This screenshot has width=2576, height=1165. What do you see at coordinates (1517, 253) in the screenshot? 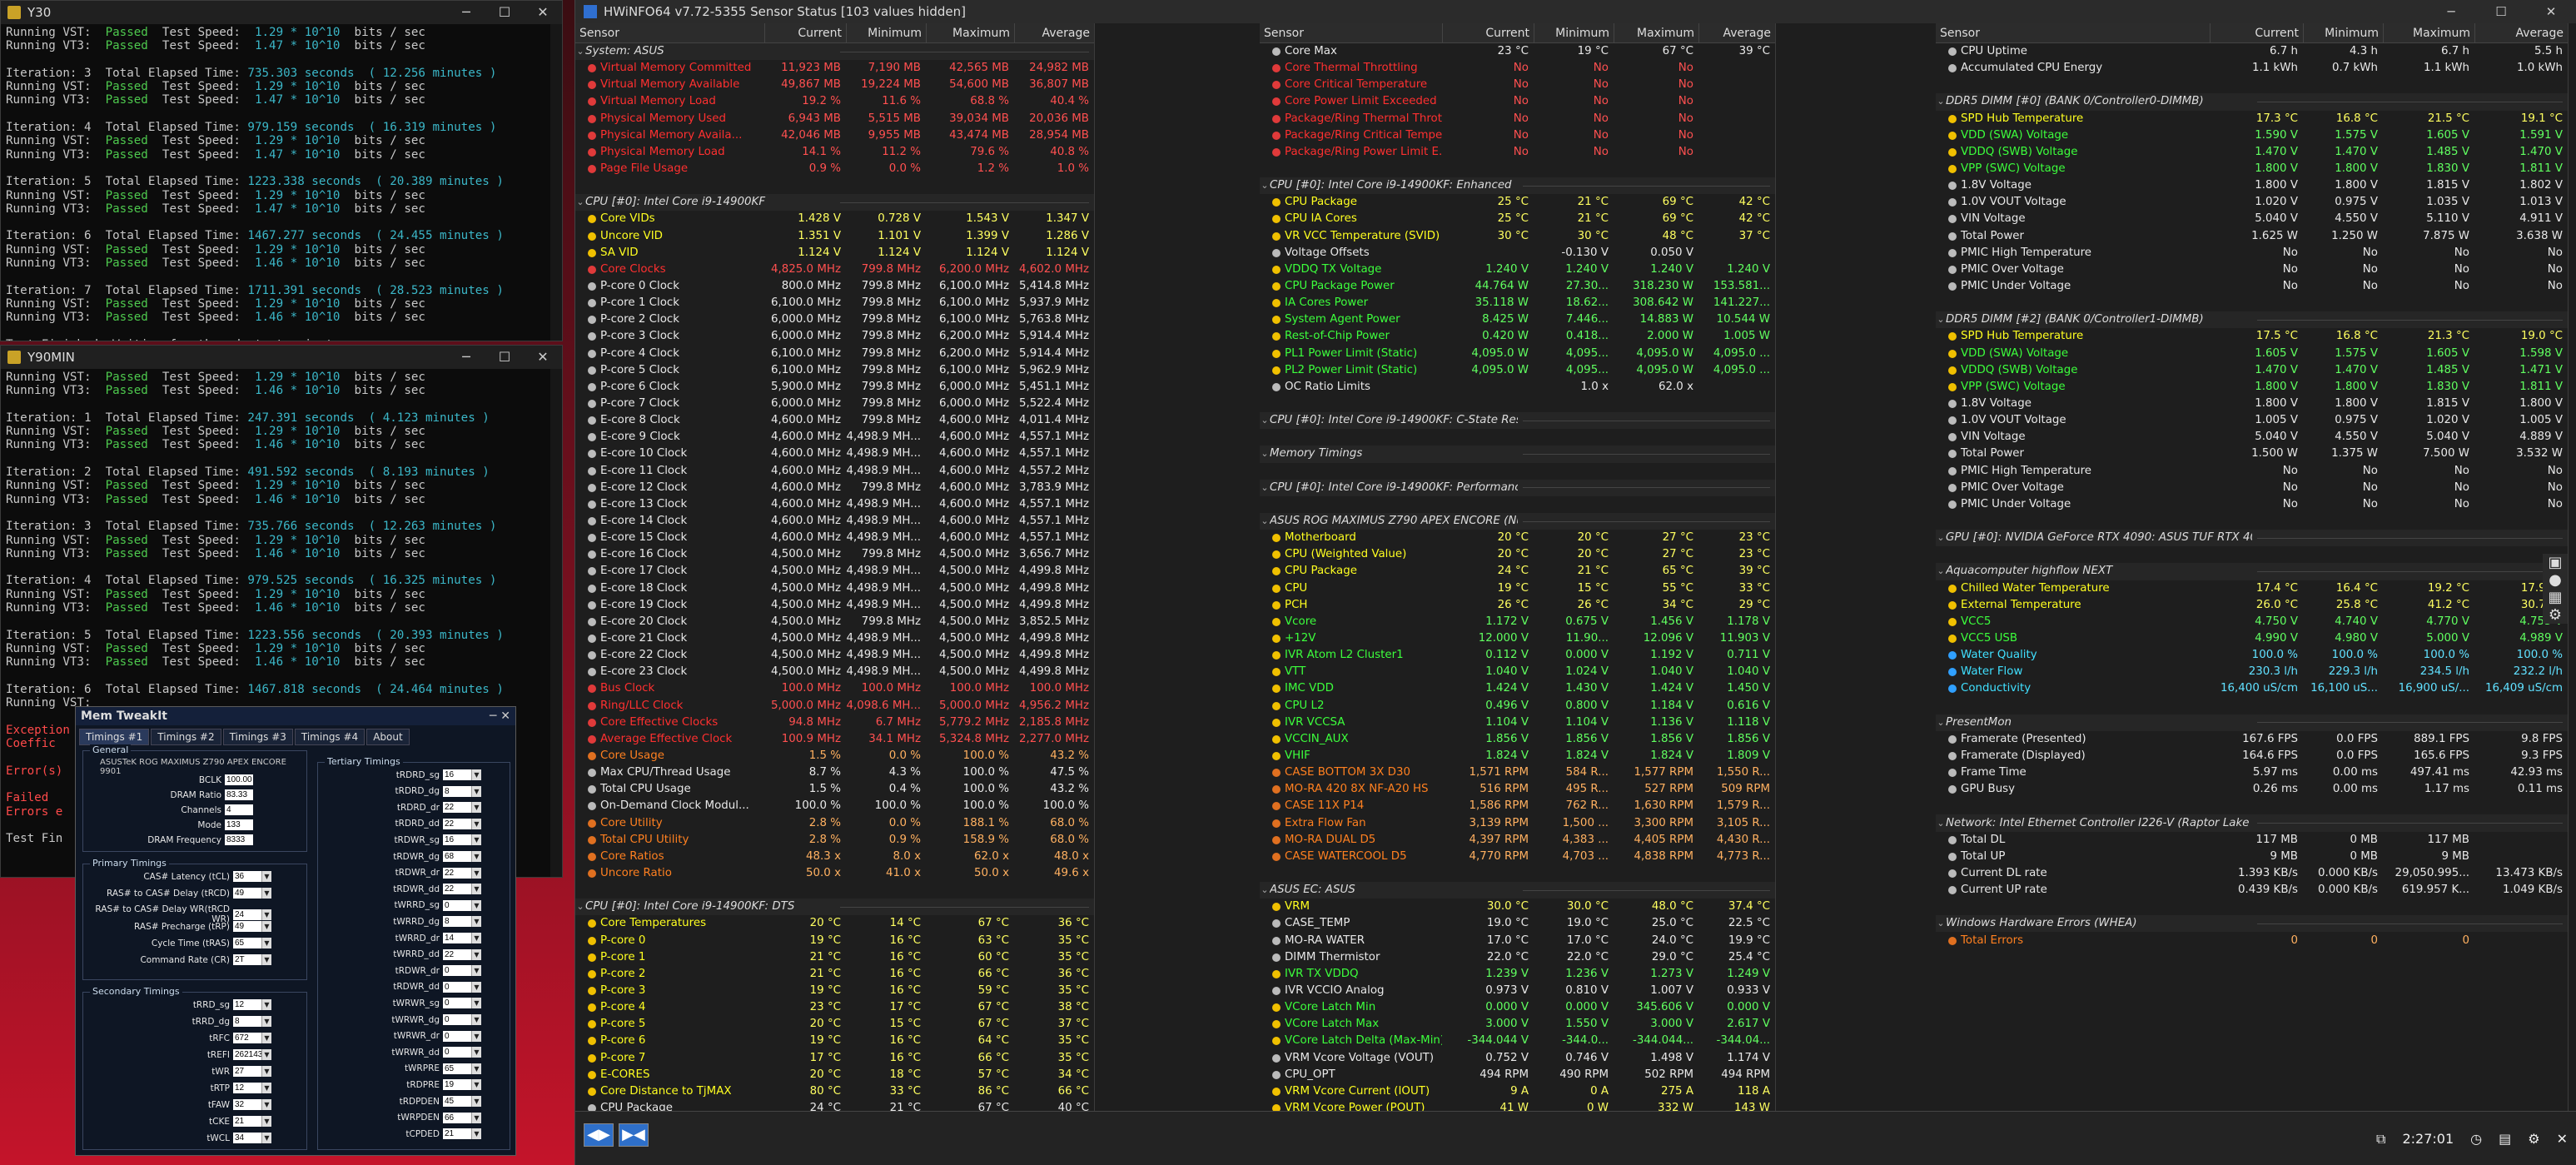
I see `sensor-row: Voltage Offsets -0.130 V 0.050 V` at bounding box center [1517, 253].